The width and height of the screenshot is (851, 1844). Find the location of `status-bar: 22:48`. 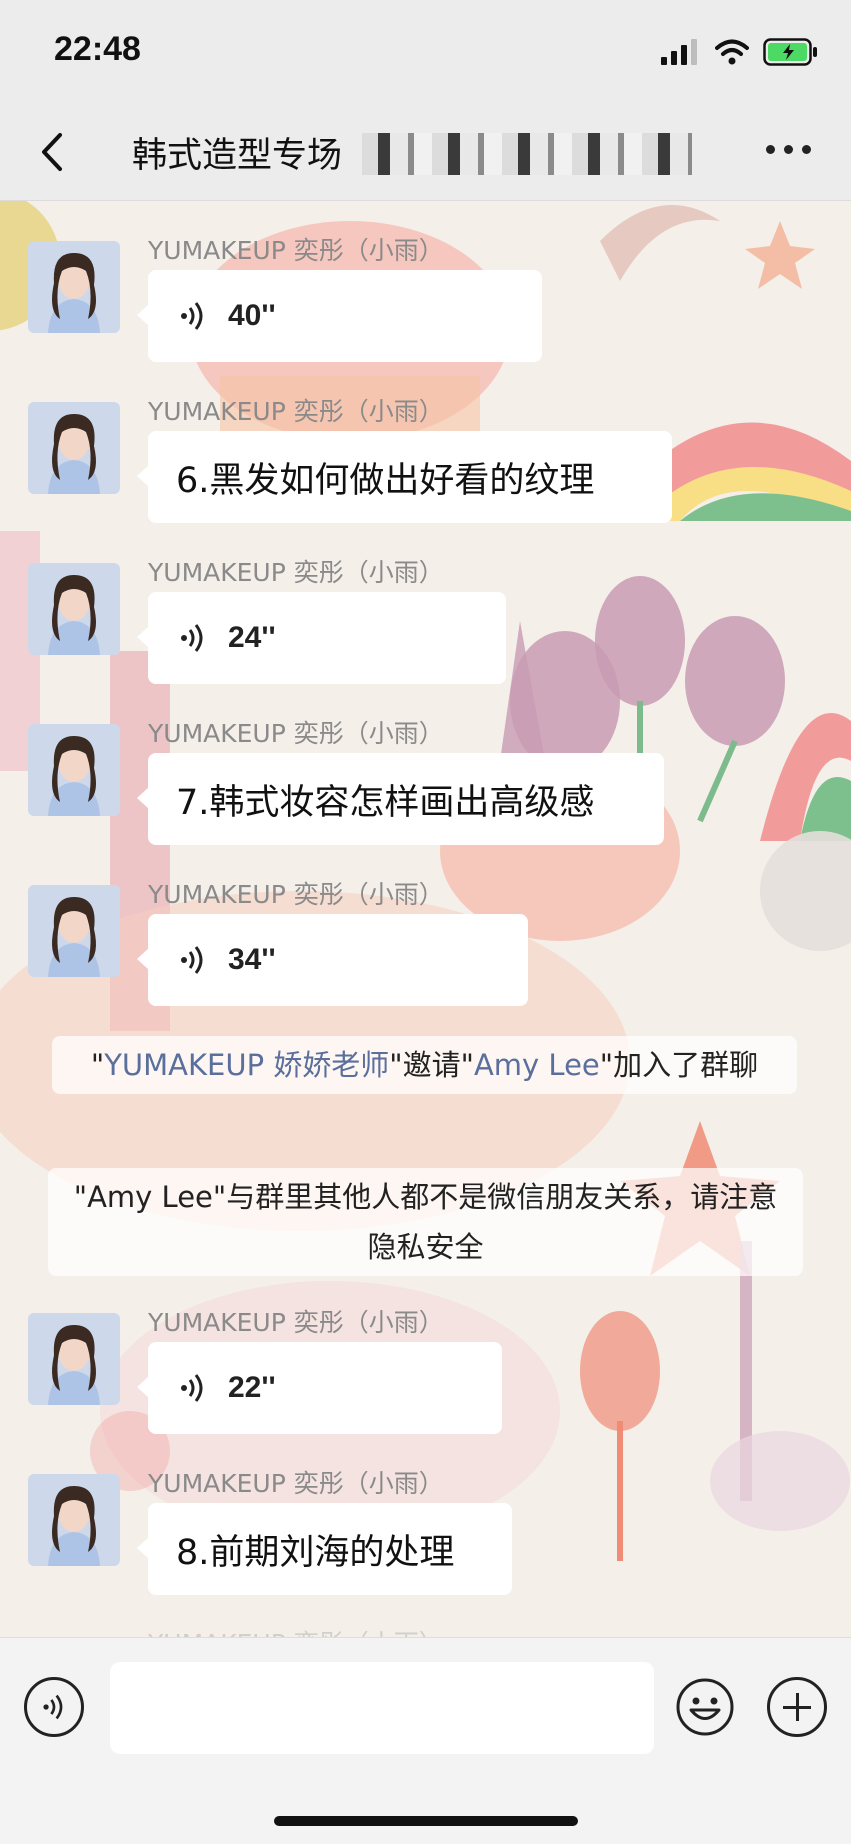

status-bar: 22:48 is located at coordinates (425, 52).